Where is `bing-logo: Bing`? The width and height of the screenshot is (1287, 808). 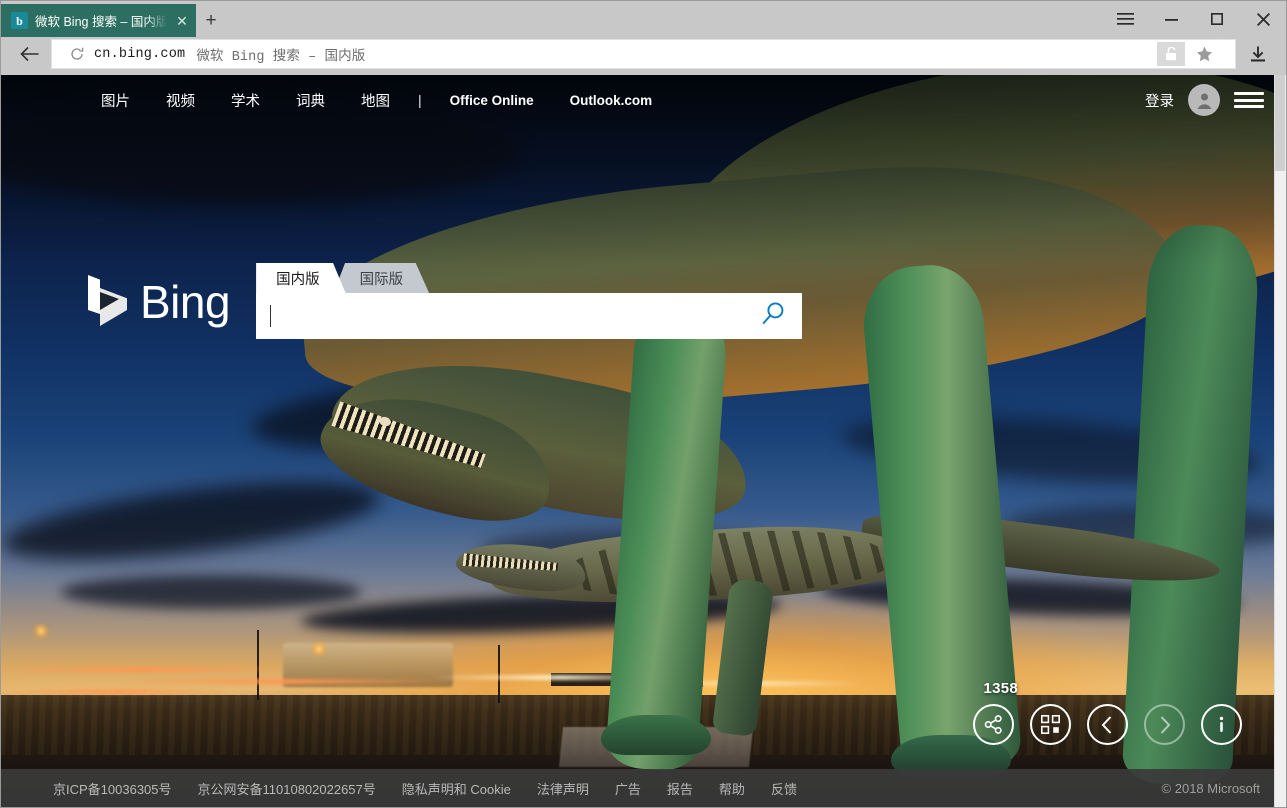 bing-logo: Bing is located at coordinates (158, 304).